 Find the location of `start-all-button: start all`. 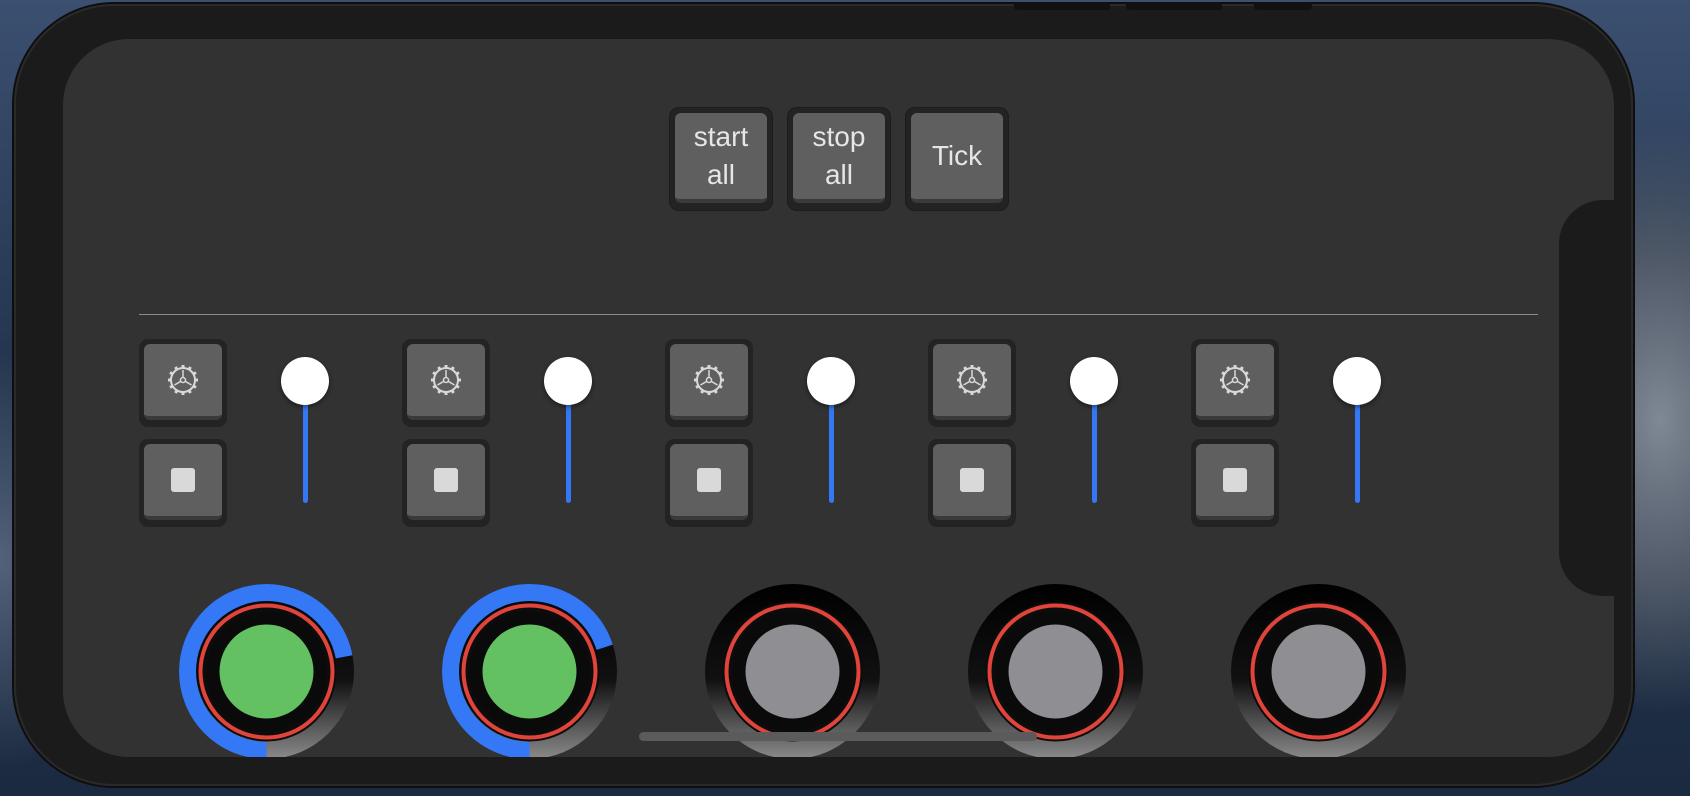

start-all-button: start all is located at coordinates (721, 159).